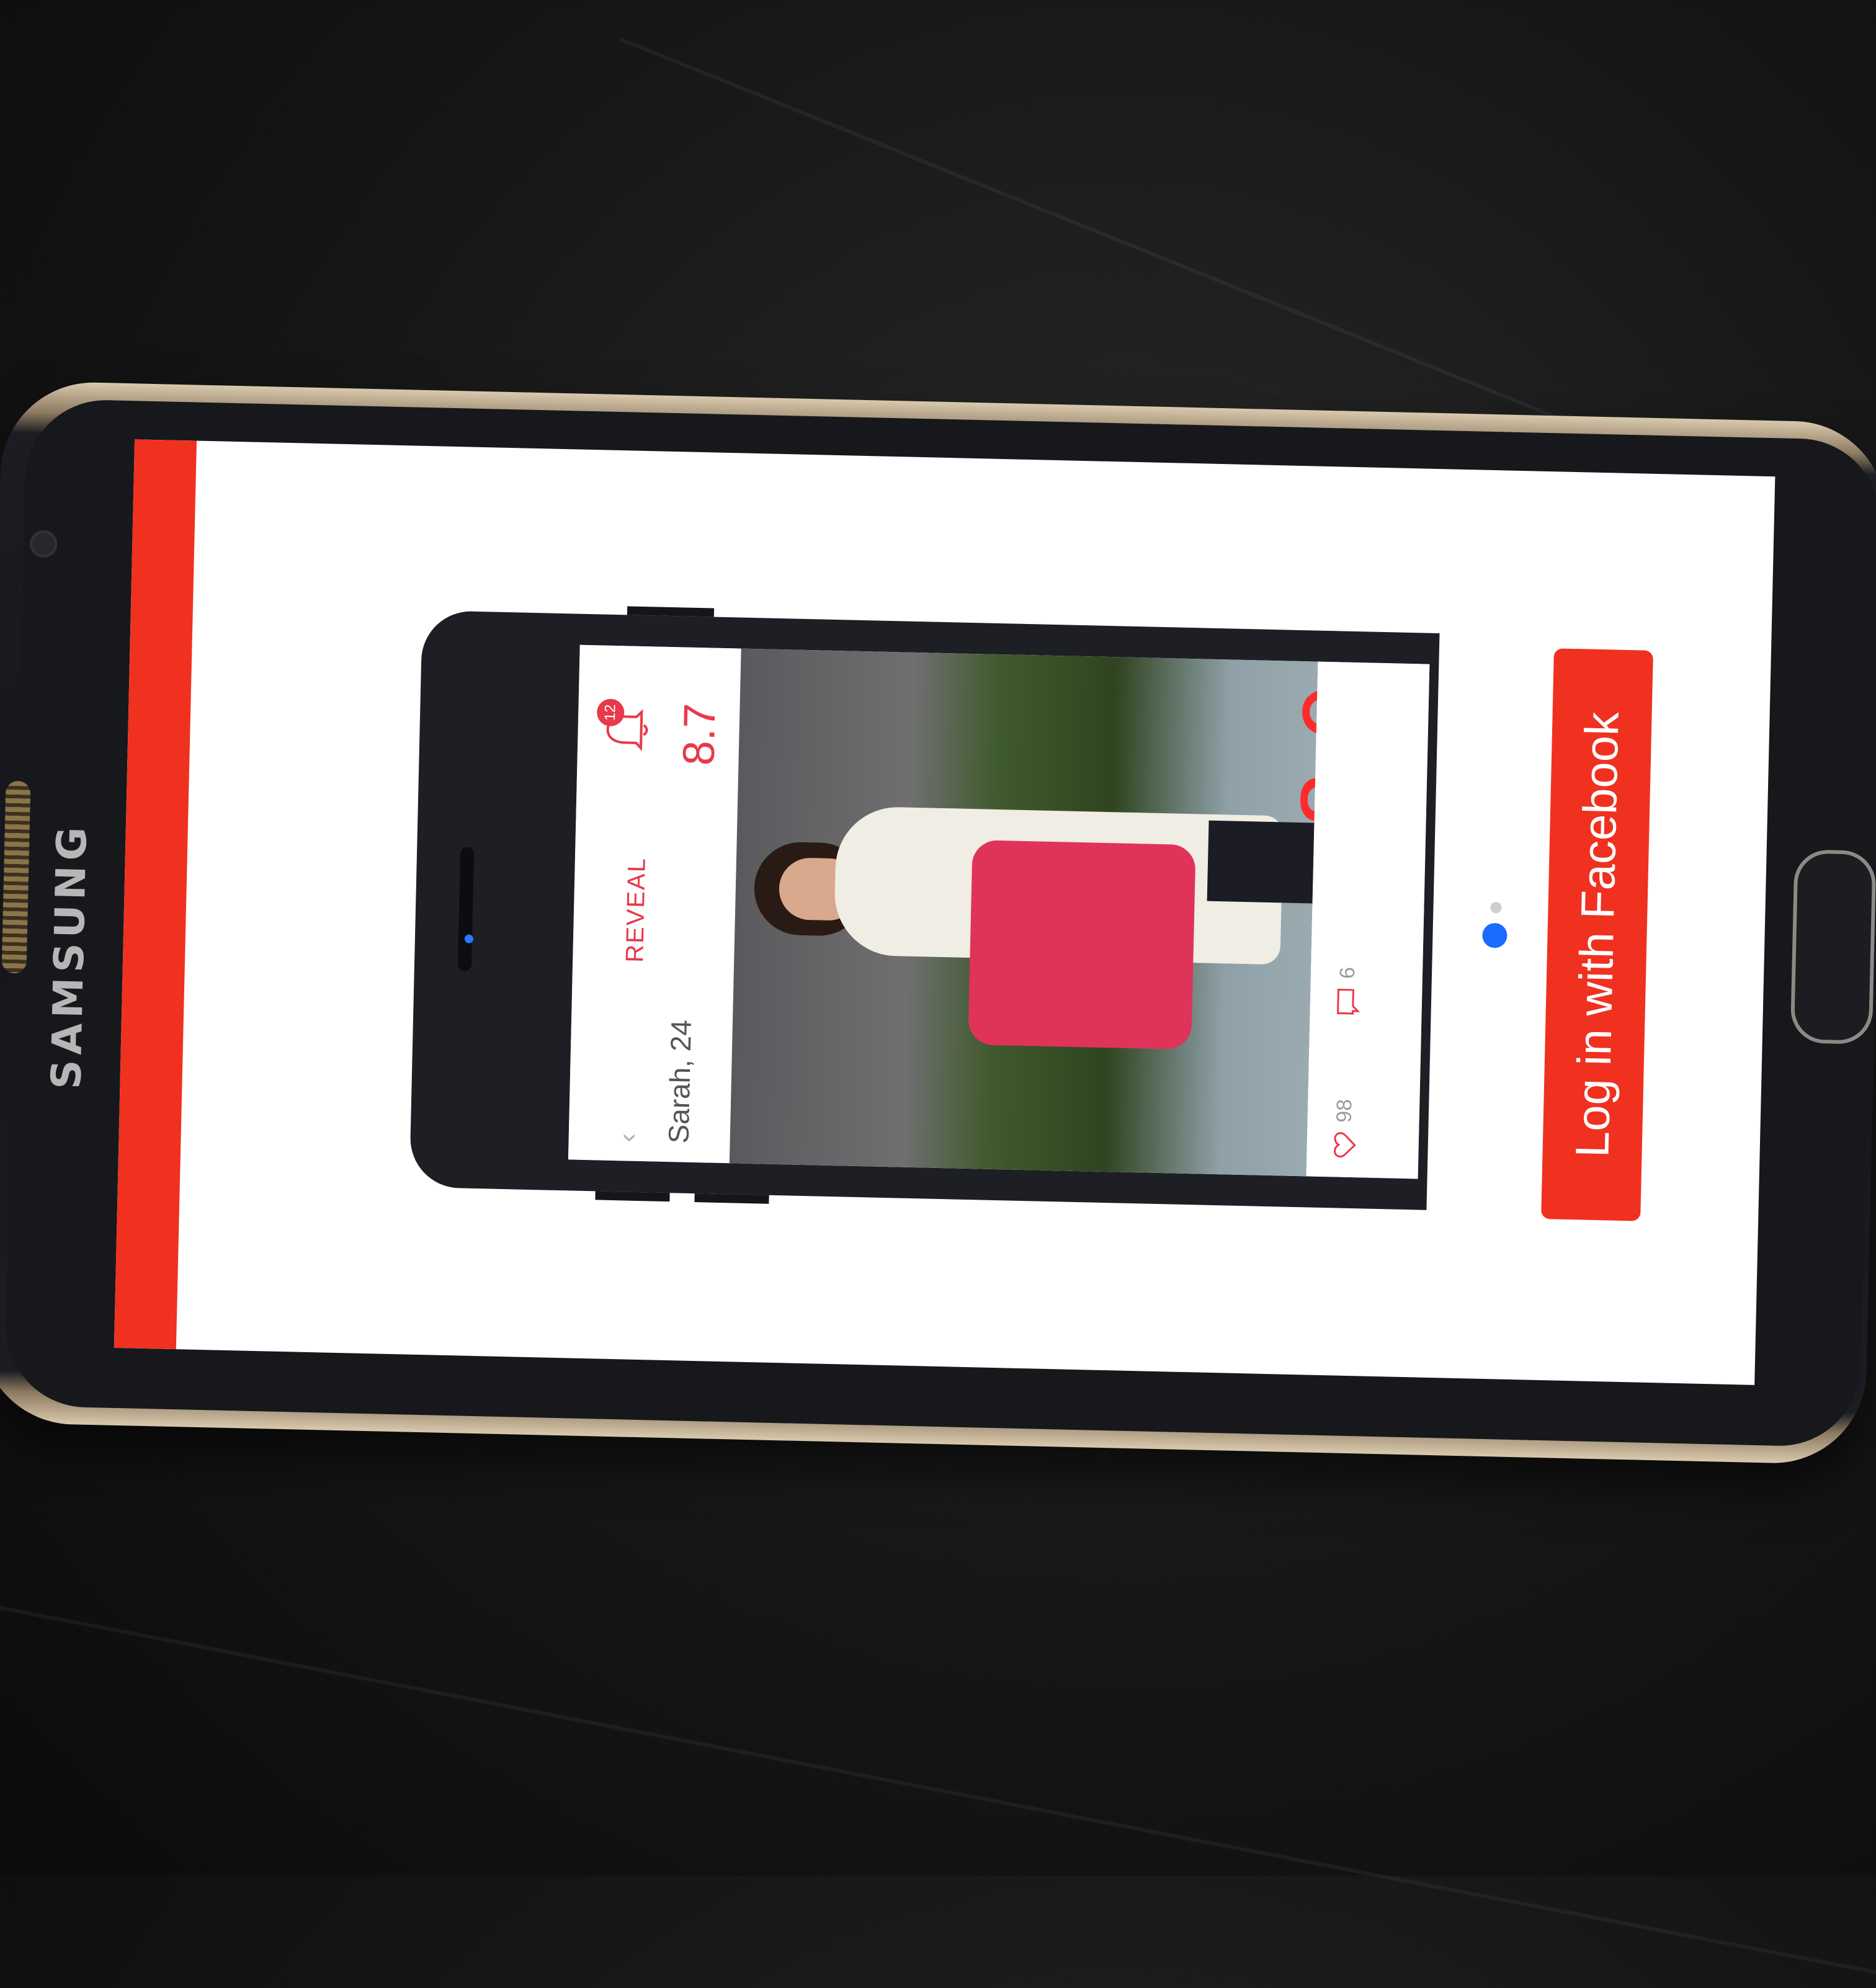 This screenshot has width=1876, height=1988. Describe the element at coordinates (654, 904) in the screenshot. I see `profile-header: ‹ Sarah, 24 REVEAL 12 8.7` at that location.